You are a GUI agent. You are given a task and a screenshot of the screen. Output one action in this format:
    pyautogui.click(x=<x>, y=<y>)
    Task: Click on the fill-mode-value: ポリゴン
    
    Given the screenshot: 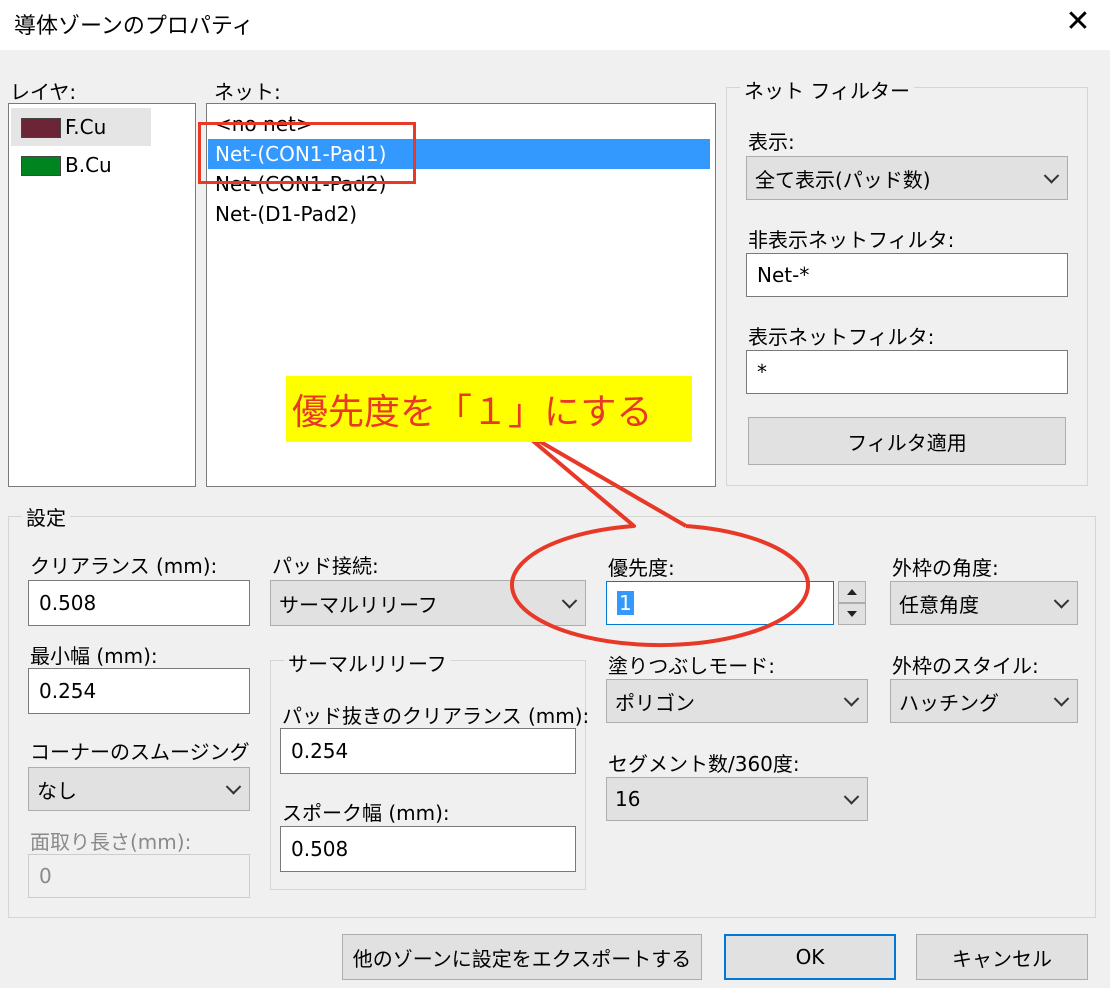 What is the action you would take?
    pyautogui.click(x=655, y=702)
    